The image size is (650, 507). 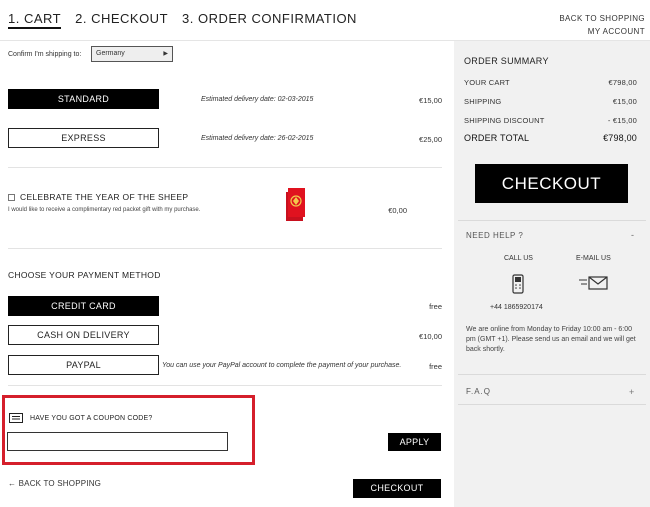 What do you see at coordinates (121, 20) in the screenshot?
I see `step-checkout: 2. CHECKOUT` at bounding box center [121, 20].